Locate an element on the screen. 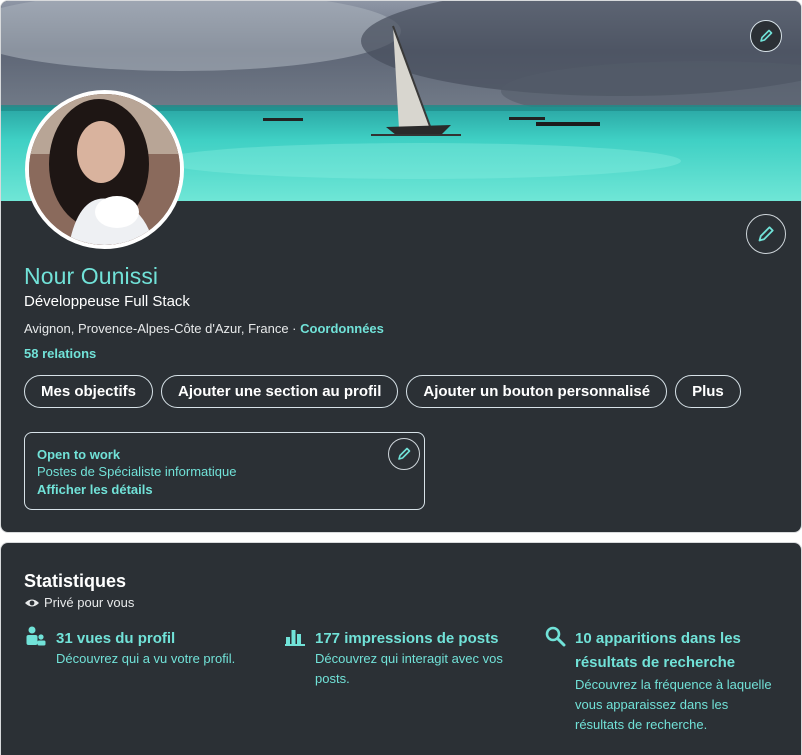 The image size is (802, 755). stat-title-line-1: 10 apparitions dans les is located at coordinates (658, 638).